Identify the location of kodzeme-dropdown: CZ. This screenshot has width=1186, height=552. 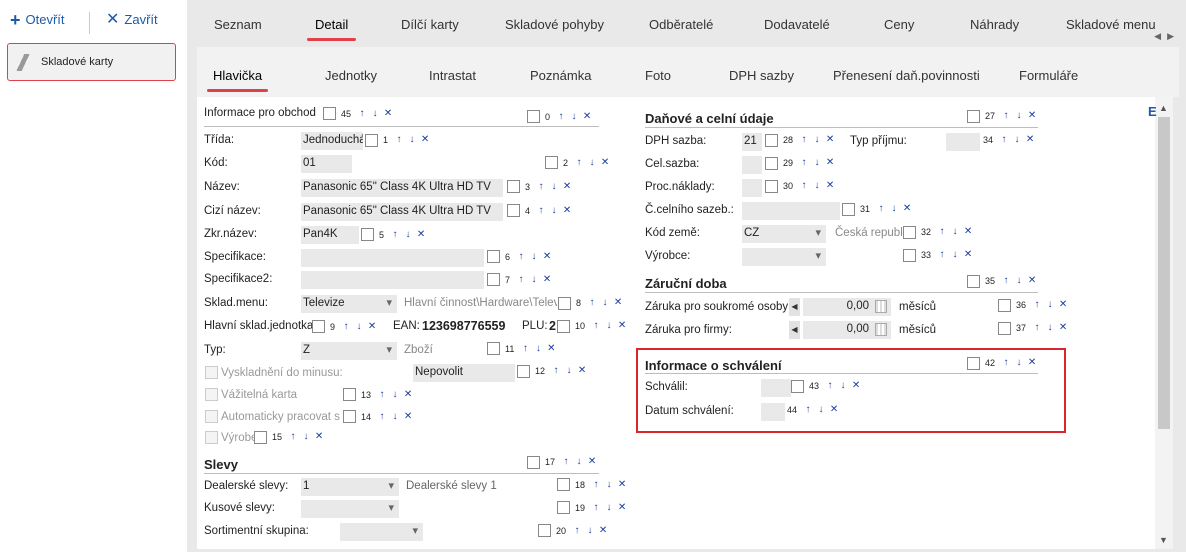
(784, 234).